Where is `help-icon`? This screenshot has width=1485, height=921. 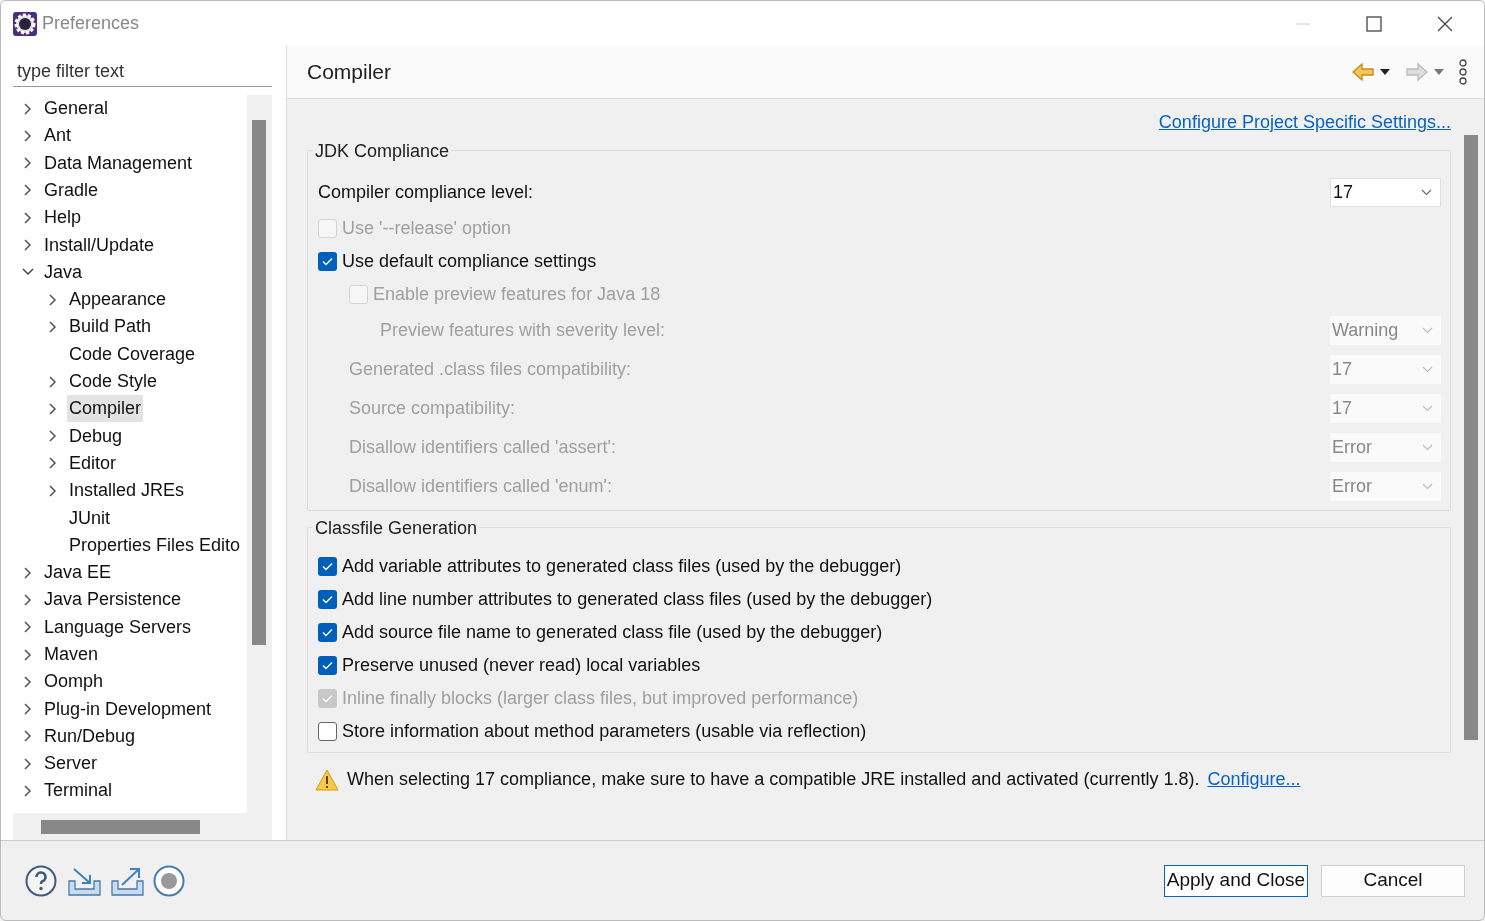 help-icon is located at coordinates (41, 880).